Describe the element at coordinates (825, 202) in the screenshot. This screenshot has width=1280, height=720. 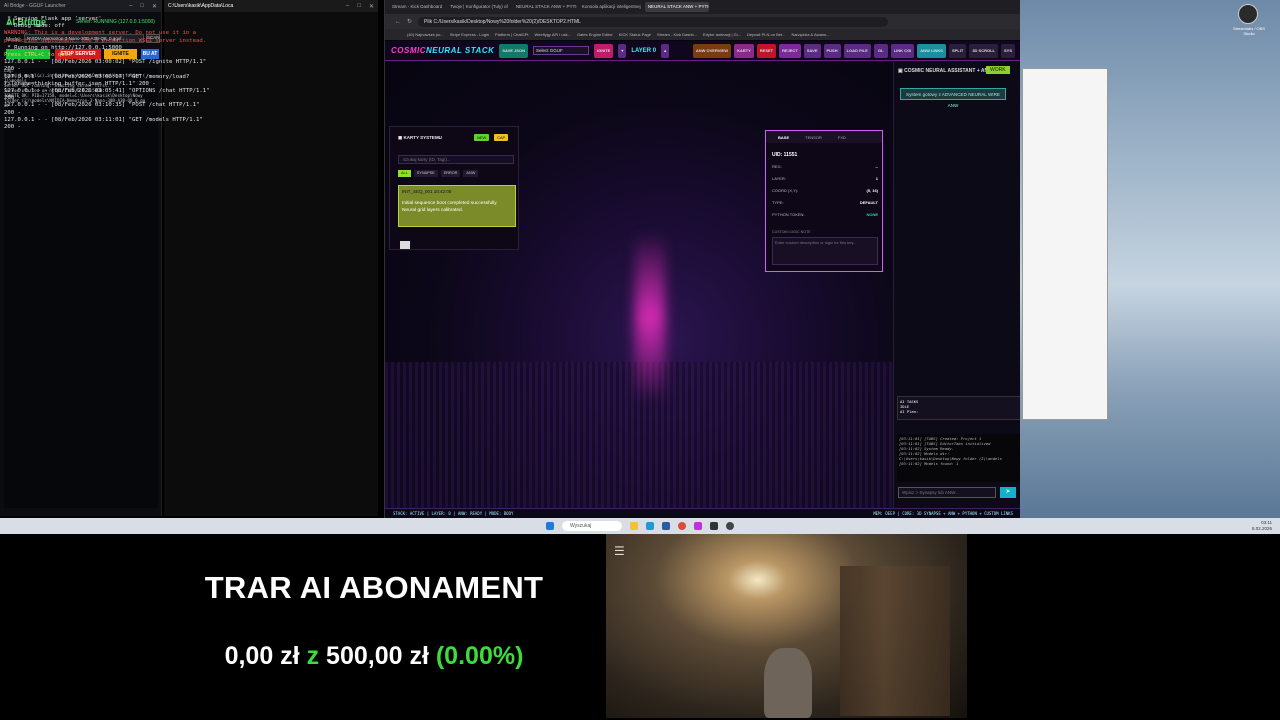
I see `inspector-row: TYPE: DEFAULT` at that location.